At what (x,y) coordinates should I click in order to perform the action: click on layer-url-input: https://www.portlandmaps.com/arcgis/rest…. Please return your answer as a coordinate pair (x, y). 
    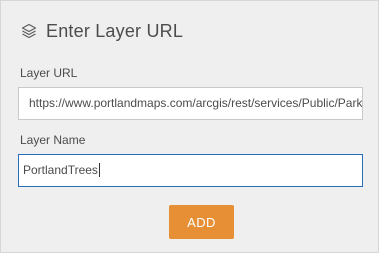
    Looking at the image, I should click on (190, 103).